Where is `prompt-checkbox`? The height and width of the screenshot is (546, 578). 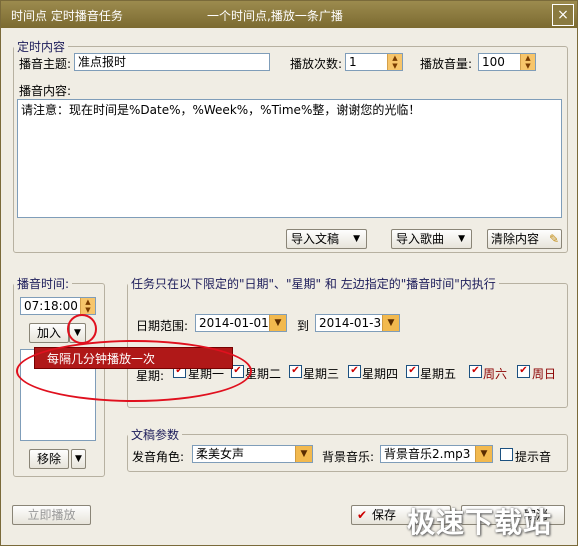 prompt-checkbox is located at coordinates (506, 454).